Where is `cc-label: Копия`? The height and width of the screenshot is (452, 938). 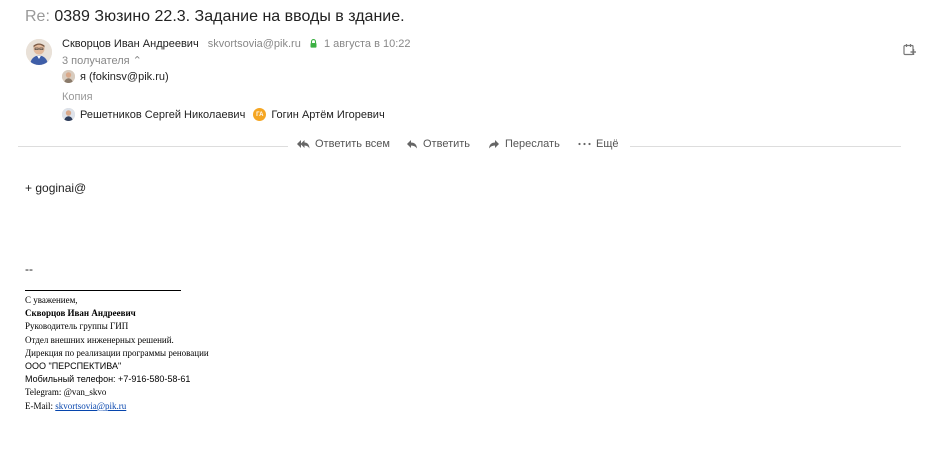
cc-label: Копия is located at coordinates (77, 97).